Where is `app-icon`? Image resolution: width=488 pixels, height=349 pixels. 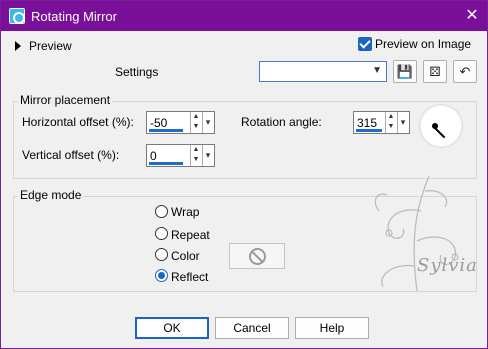
app-icon is located at coordinates (17, 16).